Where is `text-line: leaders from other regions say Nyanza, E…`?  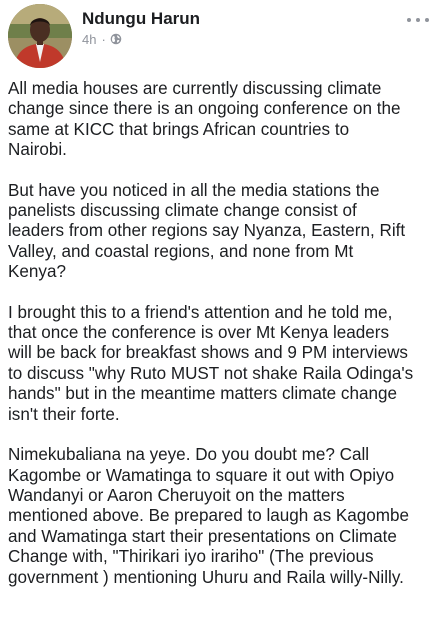 text-line: leaders from other regions say Nyanza, E… is located at coordinates (207, 231).